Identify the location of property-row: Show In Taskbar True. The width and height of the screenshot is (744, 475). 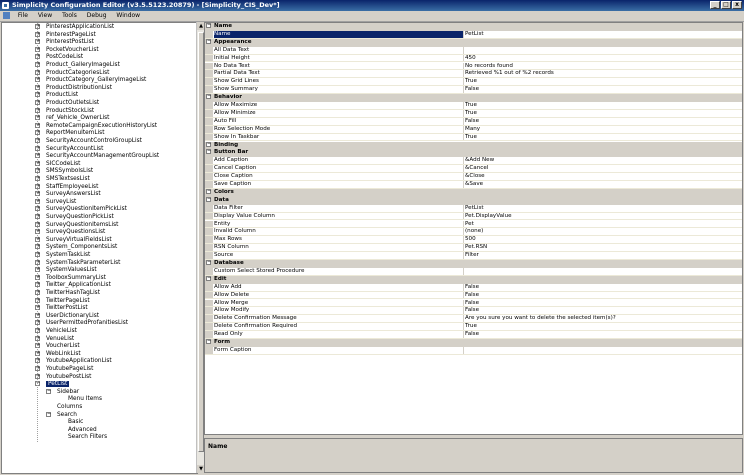
(473, 137).